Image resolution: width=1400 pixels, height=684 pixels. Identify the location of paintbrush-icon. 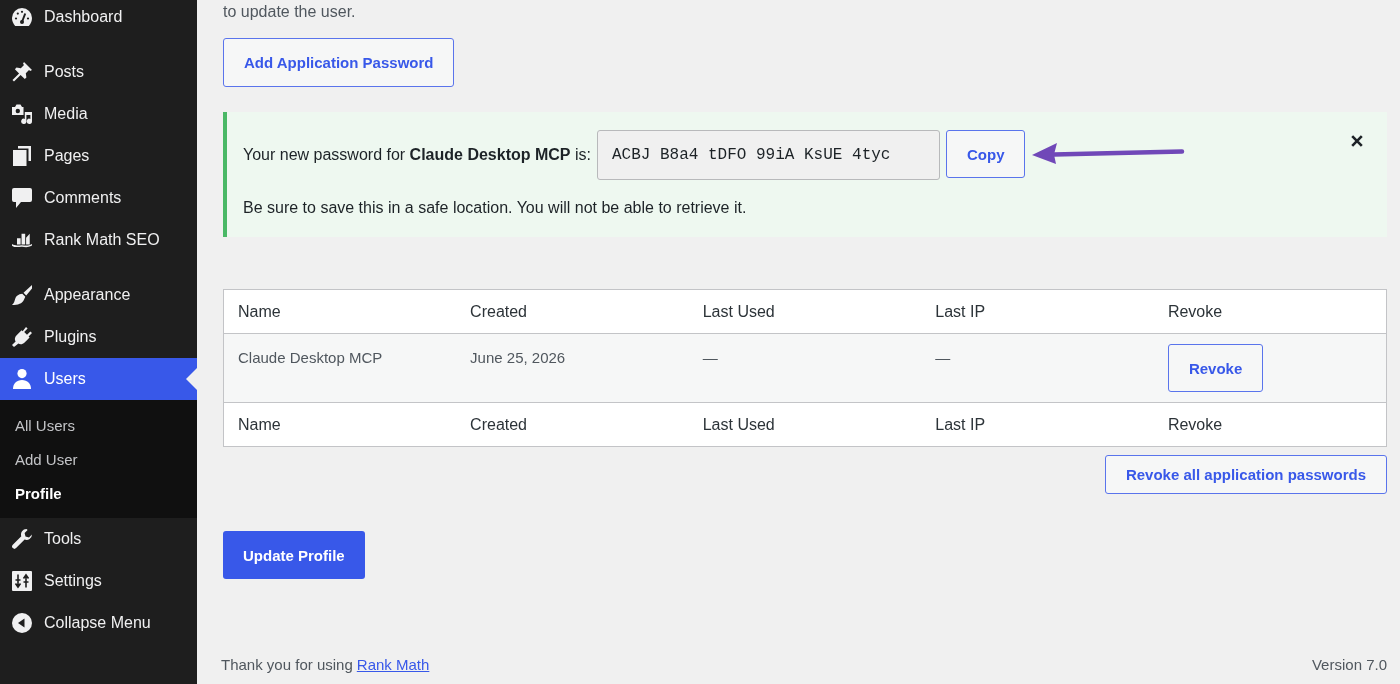
(22, 295).